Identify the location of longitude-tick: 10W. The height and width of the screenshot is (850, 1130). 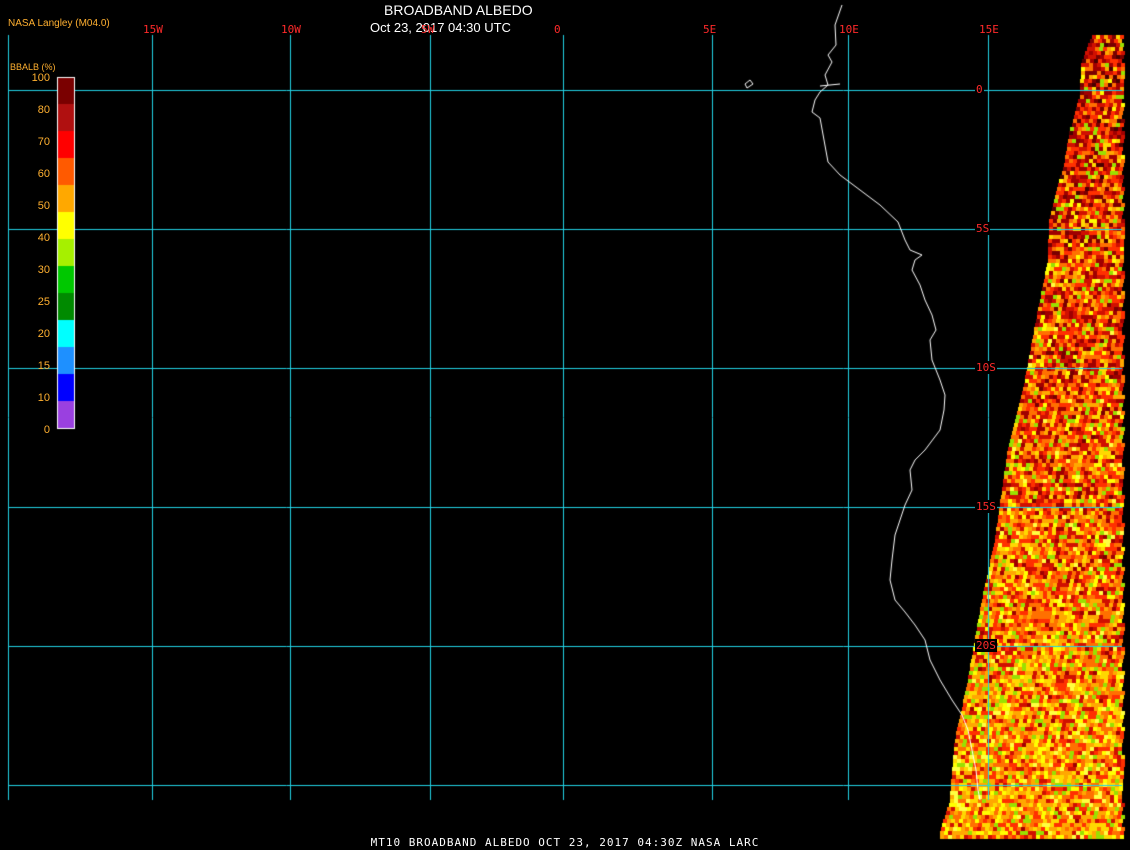
(291, 29).